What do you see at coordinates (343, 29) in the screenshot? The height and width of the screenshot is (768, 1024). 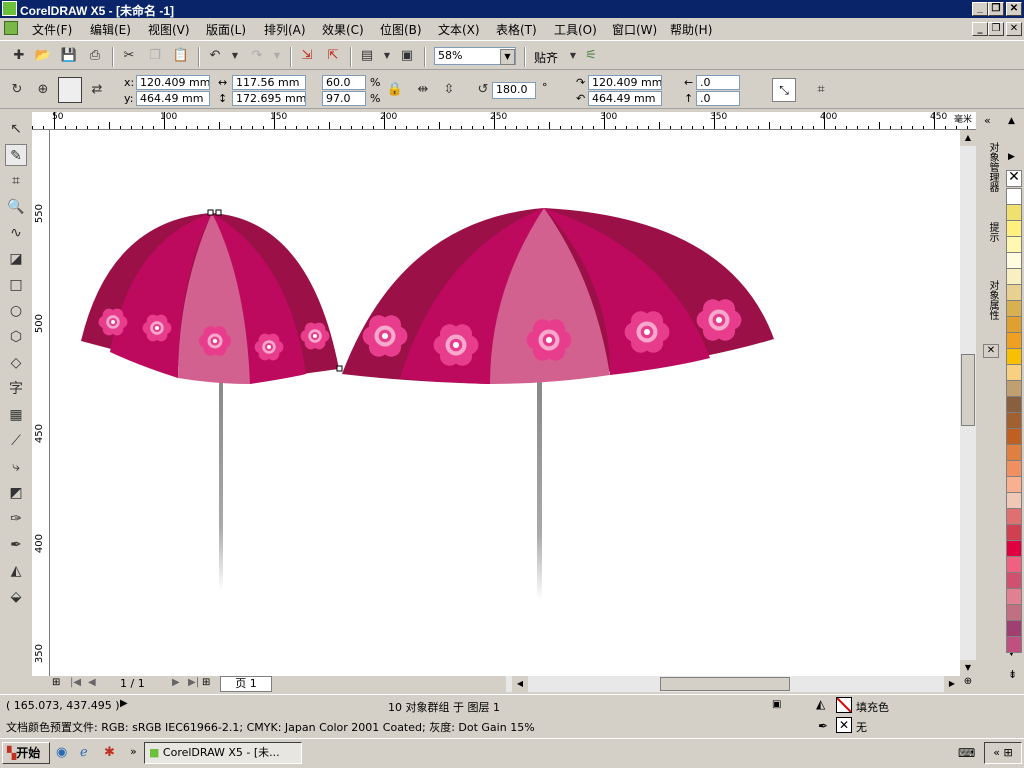 I see `menu-effects: 效果(C)` at bounding box center [343, 29].